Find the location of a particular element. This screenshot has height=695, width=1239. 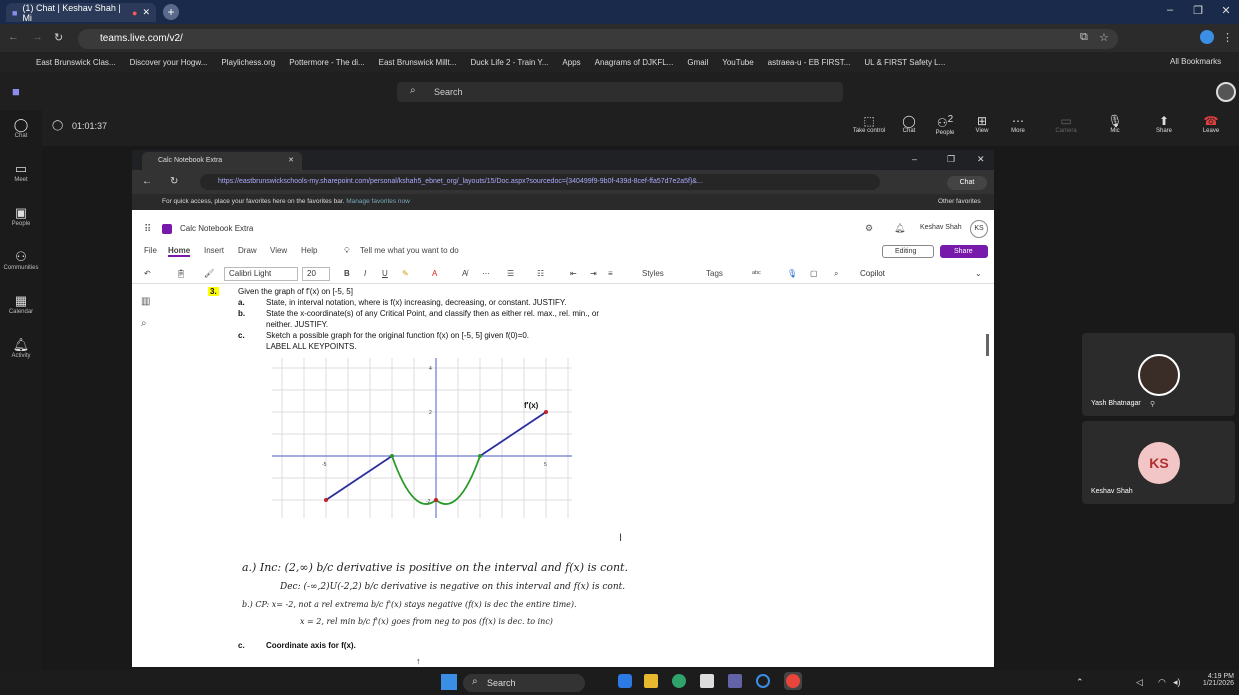

copilot-app-icon is located at coordinates (625, 681).